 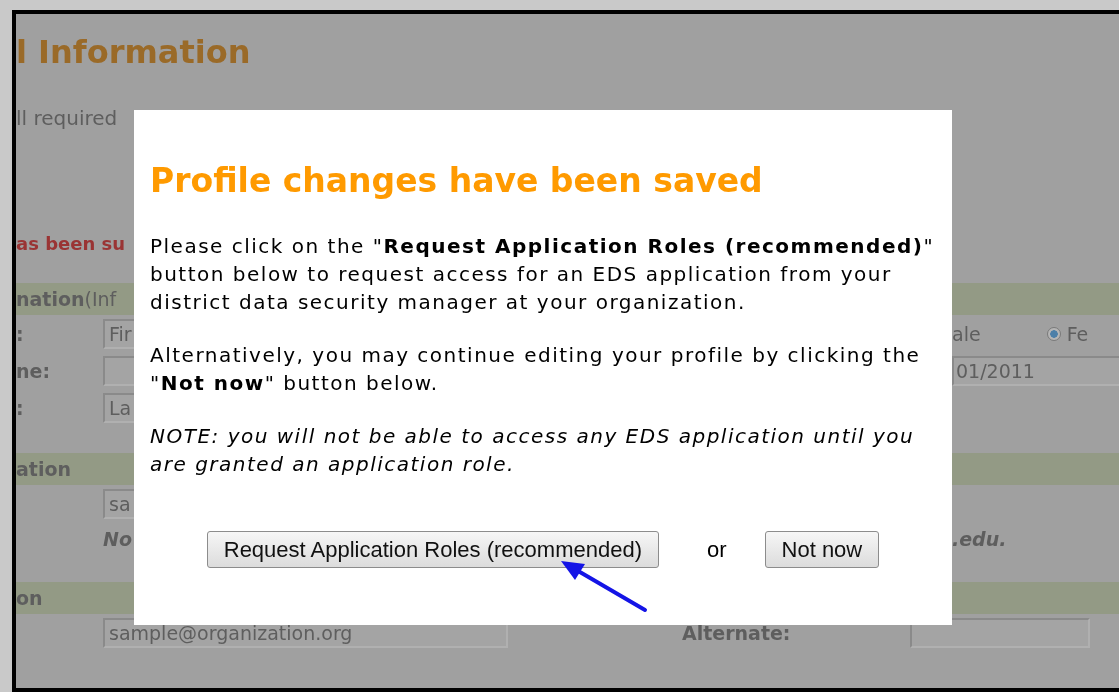 I want to click on separator-text: or, so click(x=716, y=549).